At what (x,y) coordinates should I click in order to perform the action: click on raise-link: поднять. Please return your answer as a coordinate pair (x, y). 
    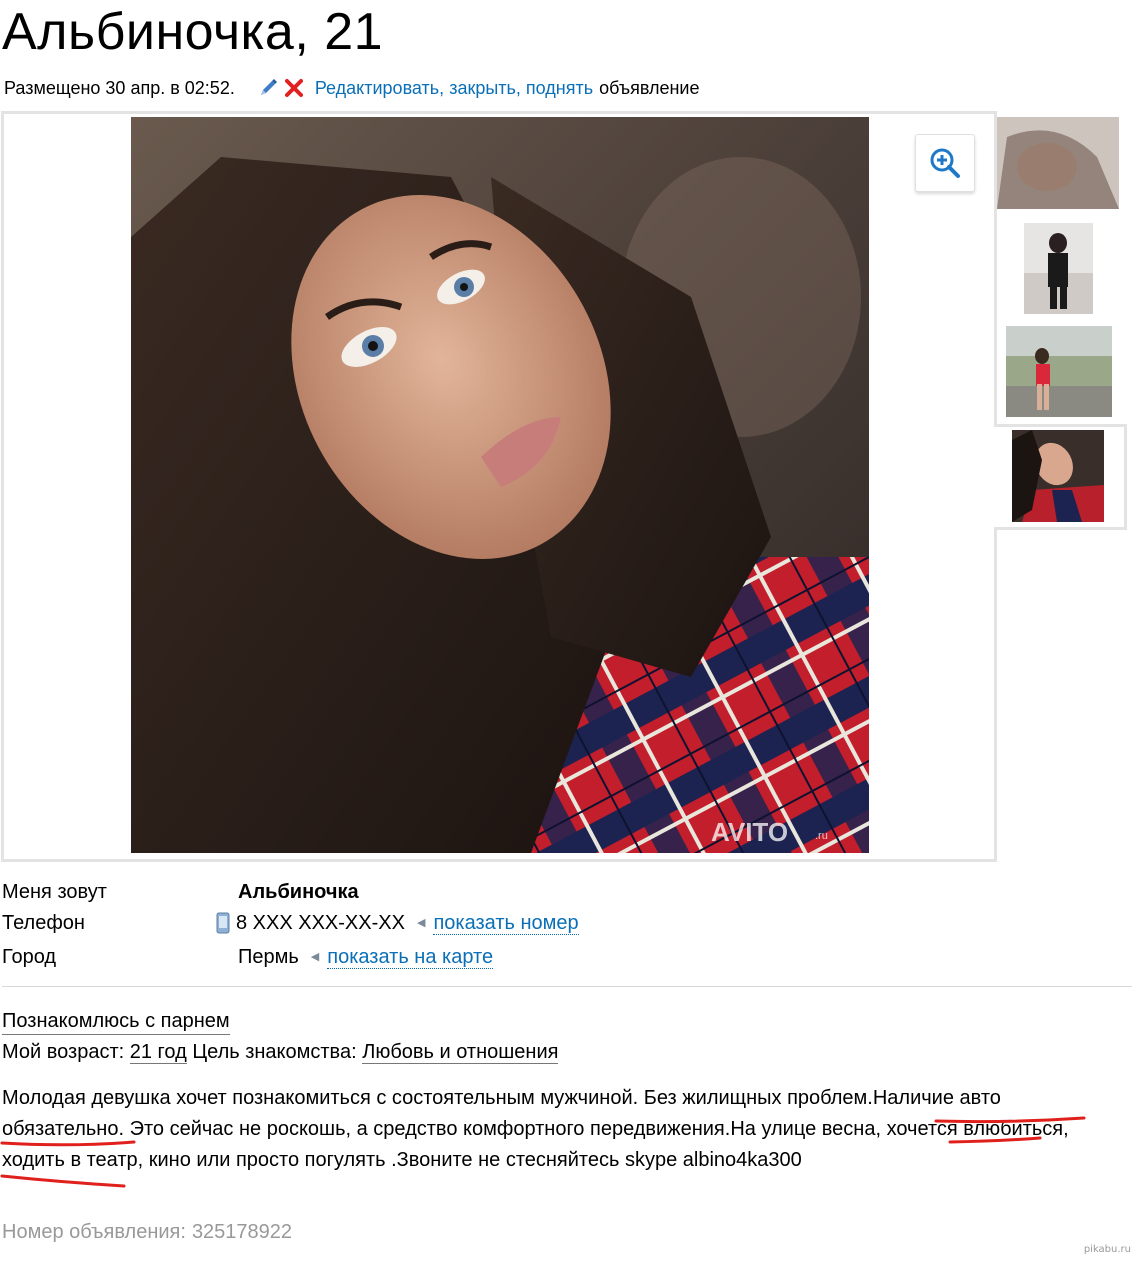
    Looking at the image, I should click on (559, 88).